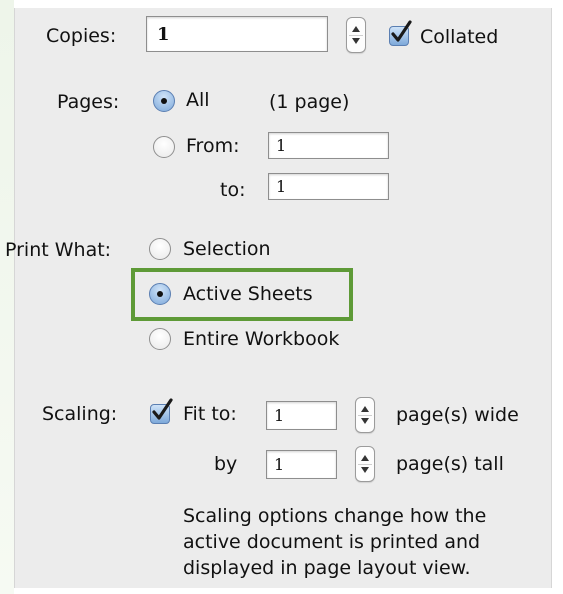 The width and height of the screenshot is (563, 594). What do you see at coordinates (328, 186) in the screenshot?
I see `pages-to-input: 1` at bounding box center [328, 186].